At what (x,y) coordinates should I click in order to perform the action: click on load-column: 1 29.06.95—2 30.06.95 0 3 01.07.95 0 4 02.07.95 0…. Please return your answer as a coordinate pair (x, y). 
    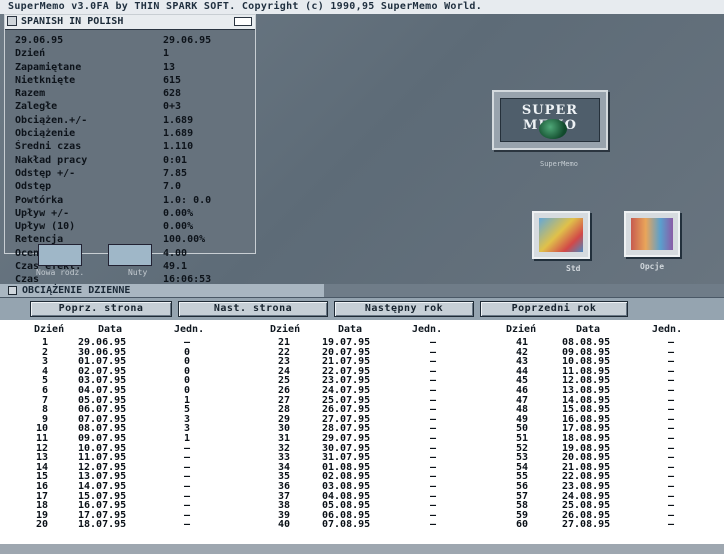
    Looking at the image, I should click on (120, 434).